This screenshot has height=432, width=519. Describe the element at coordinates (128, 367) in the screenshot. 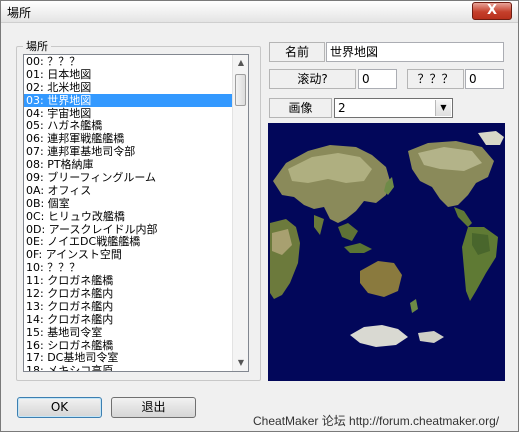

I see `list-item: 18: メキシコ高原` at that location.